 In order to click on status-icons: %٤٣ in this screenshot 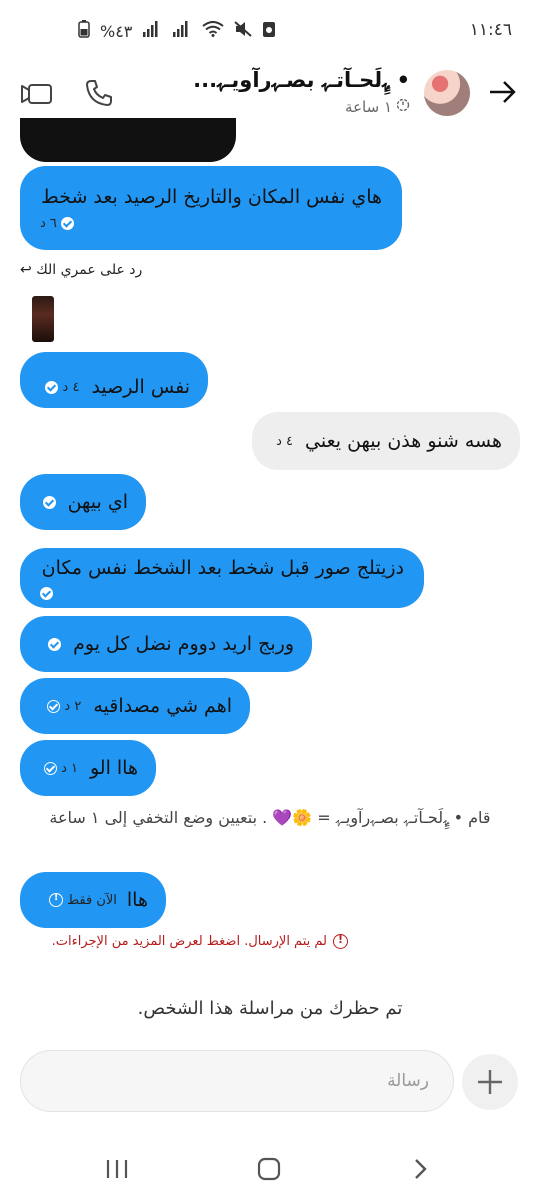, I will do `click(177, 31)`.